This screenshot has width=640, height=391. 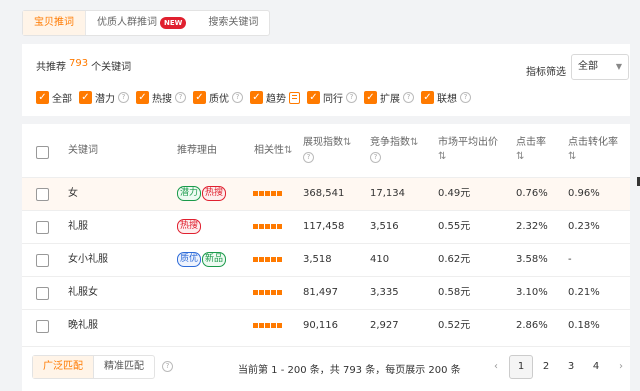 What do you see at coordinates (468, 142) in the screenshot?
I see `col-label: 市场平均出价` at bounding box center [468, 142].